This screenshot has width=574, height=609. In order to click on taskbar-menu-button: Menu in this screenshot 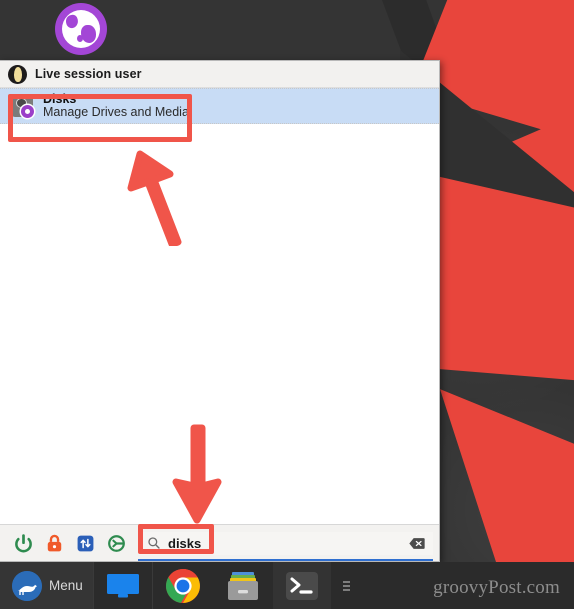, I will do `click(46, 585)`.